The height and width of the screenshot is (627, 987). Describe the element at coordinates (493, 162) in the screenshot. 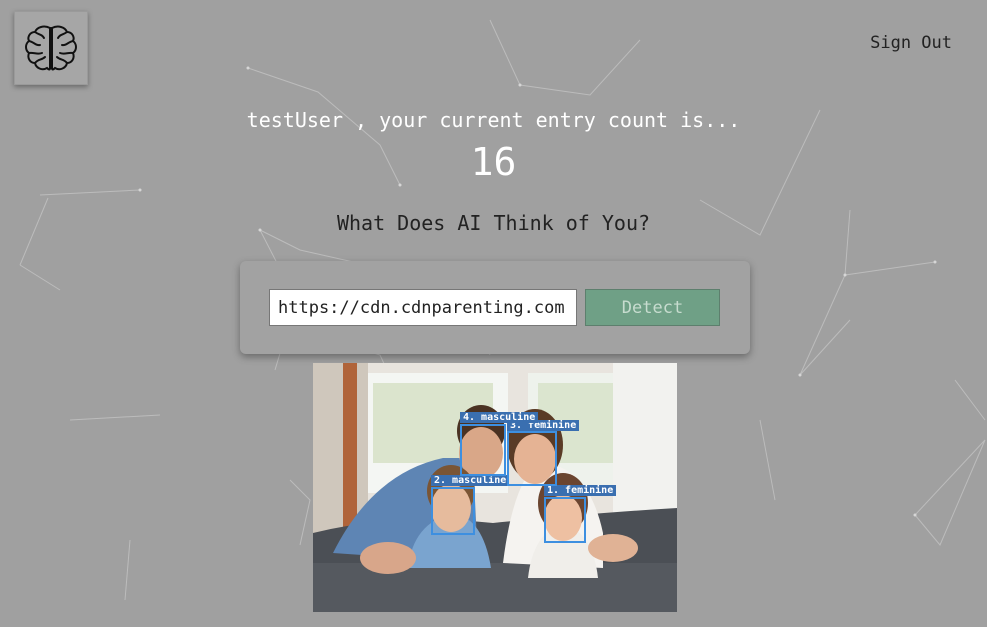

I see `entry-count: 16` at that location.